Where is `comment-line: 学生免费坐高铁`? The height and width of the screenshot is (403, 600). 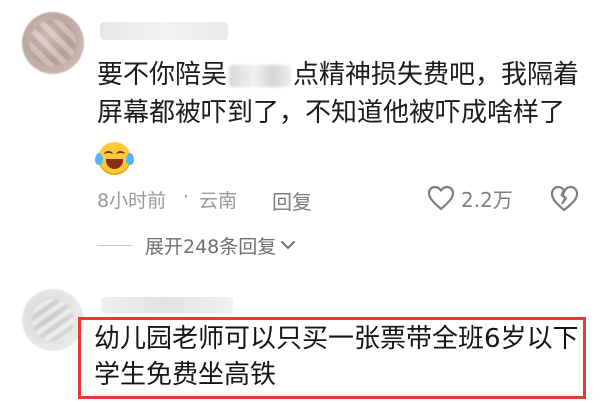 comment-line: 学生免费坐高铁 is located at coordinates (185, 375).